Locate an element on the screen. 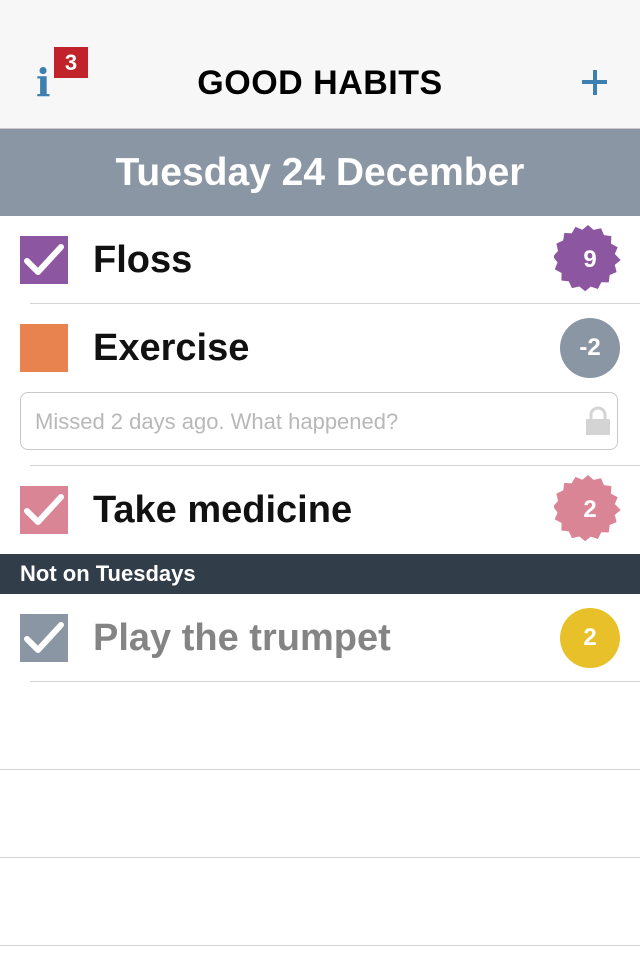  habit-row-take-medicine: Take medicine 2 is located at coordinates (320, 510).